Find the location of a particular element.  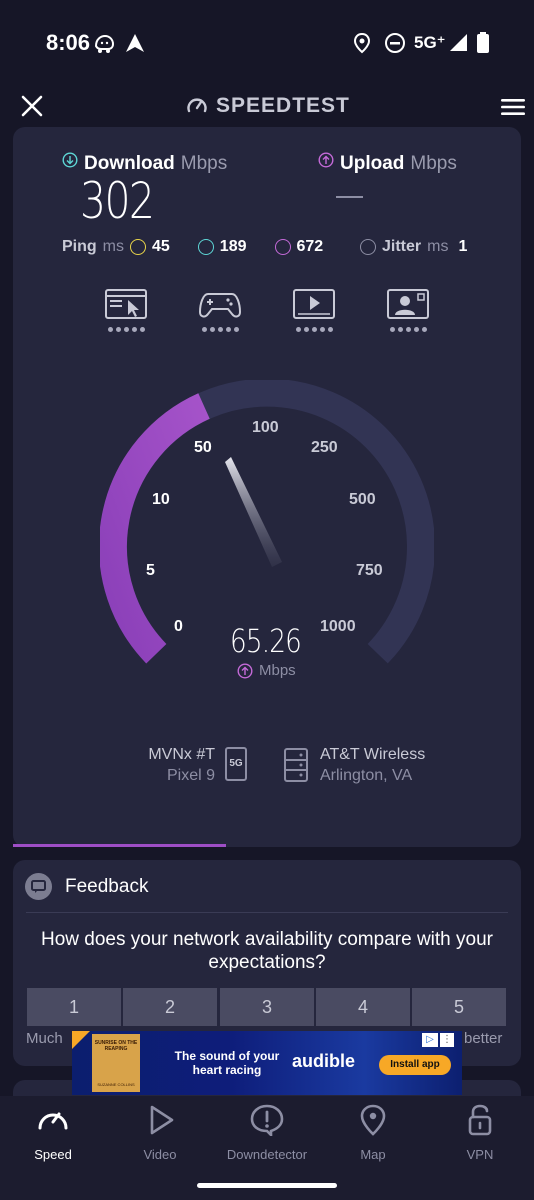

feedback-title: Feedback is located at coordinates (107, 886).